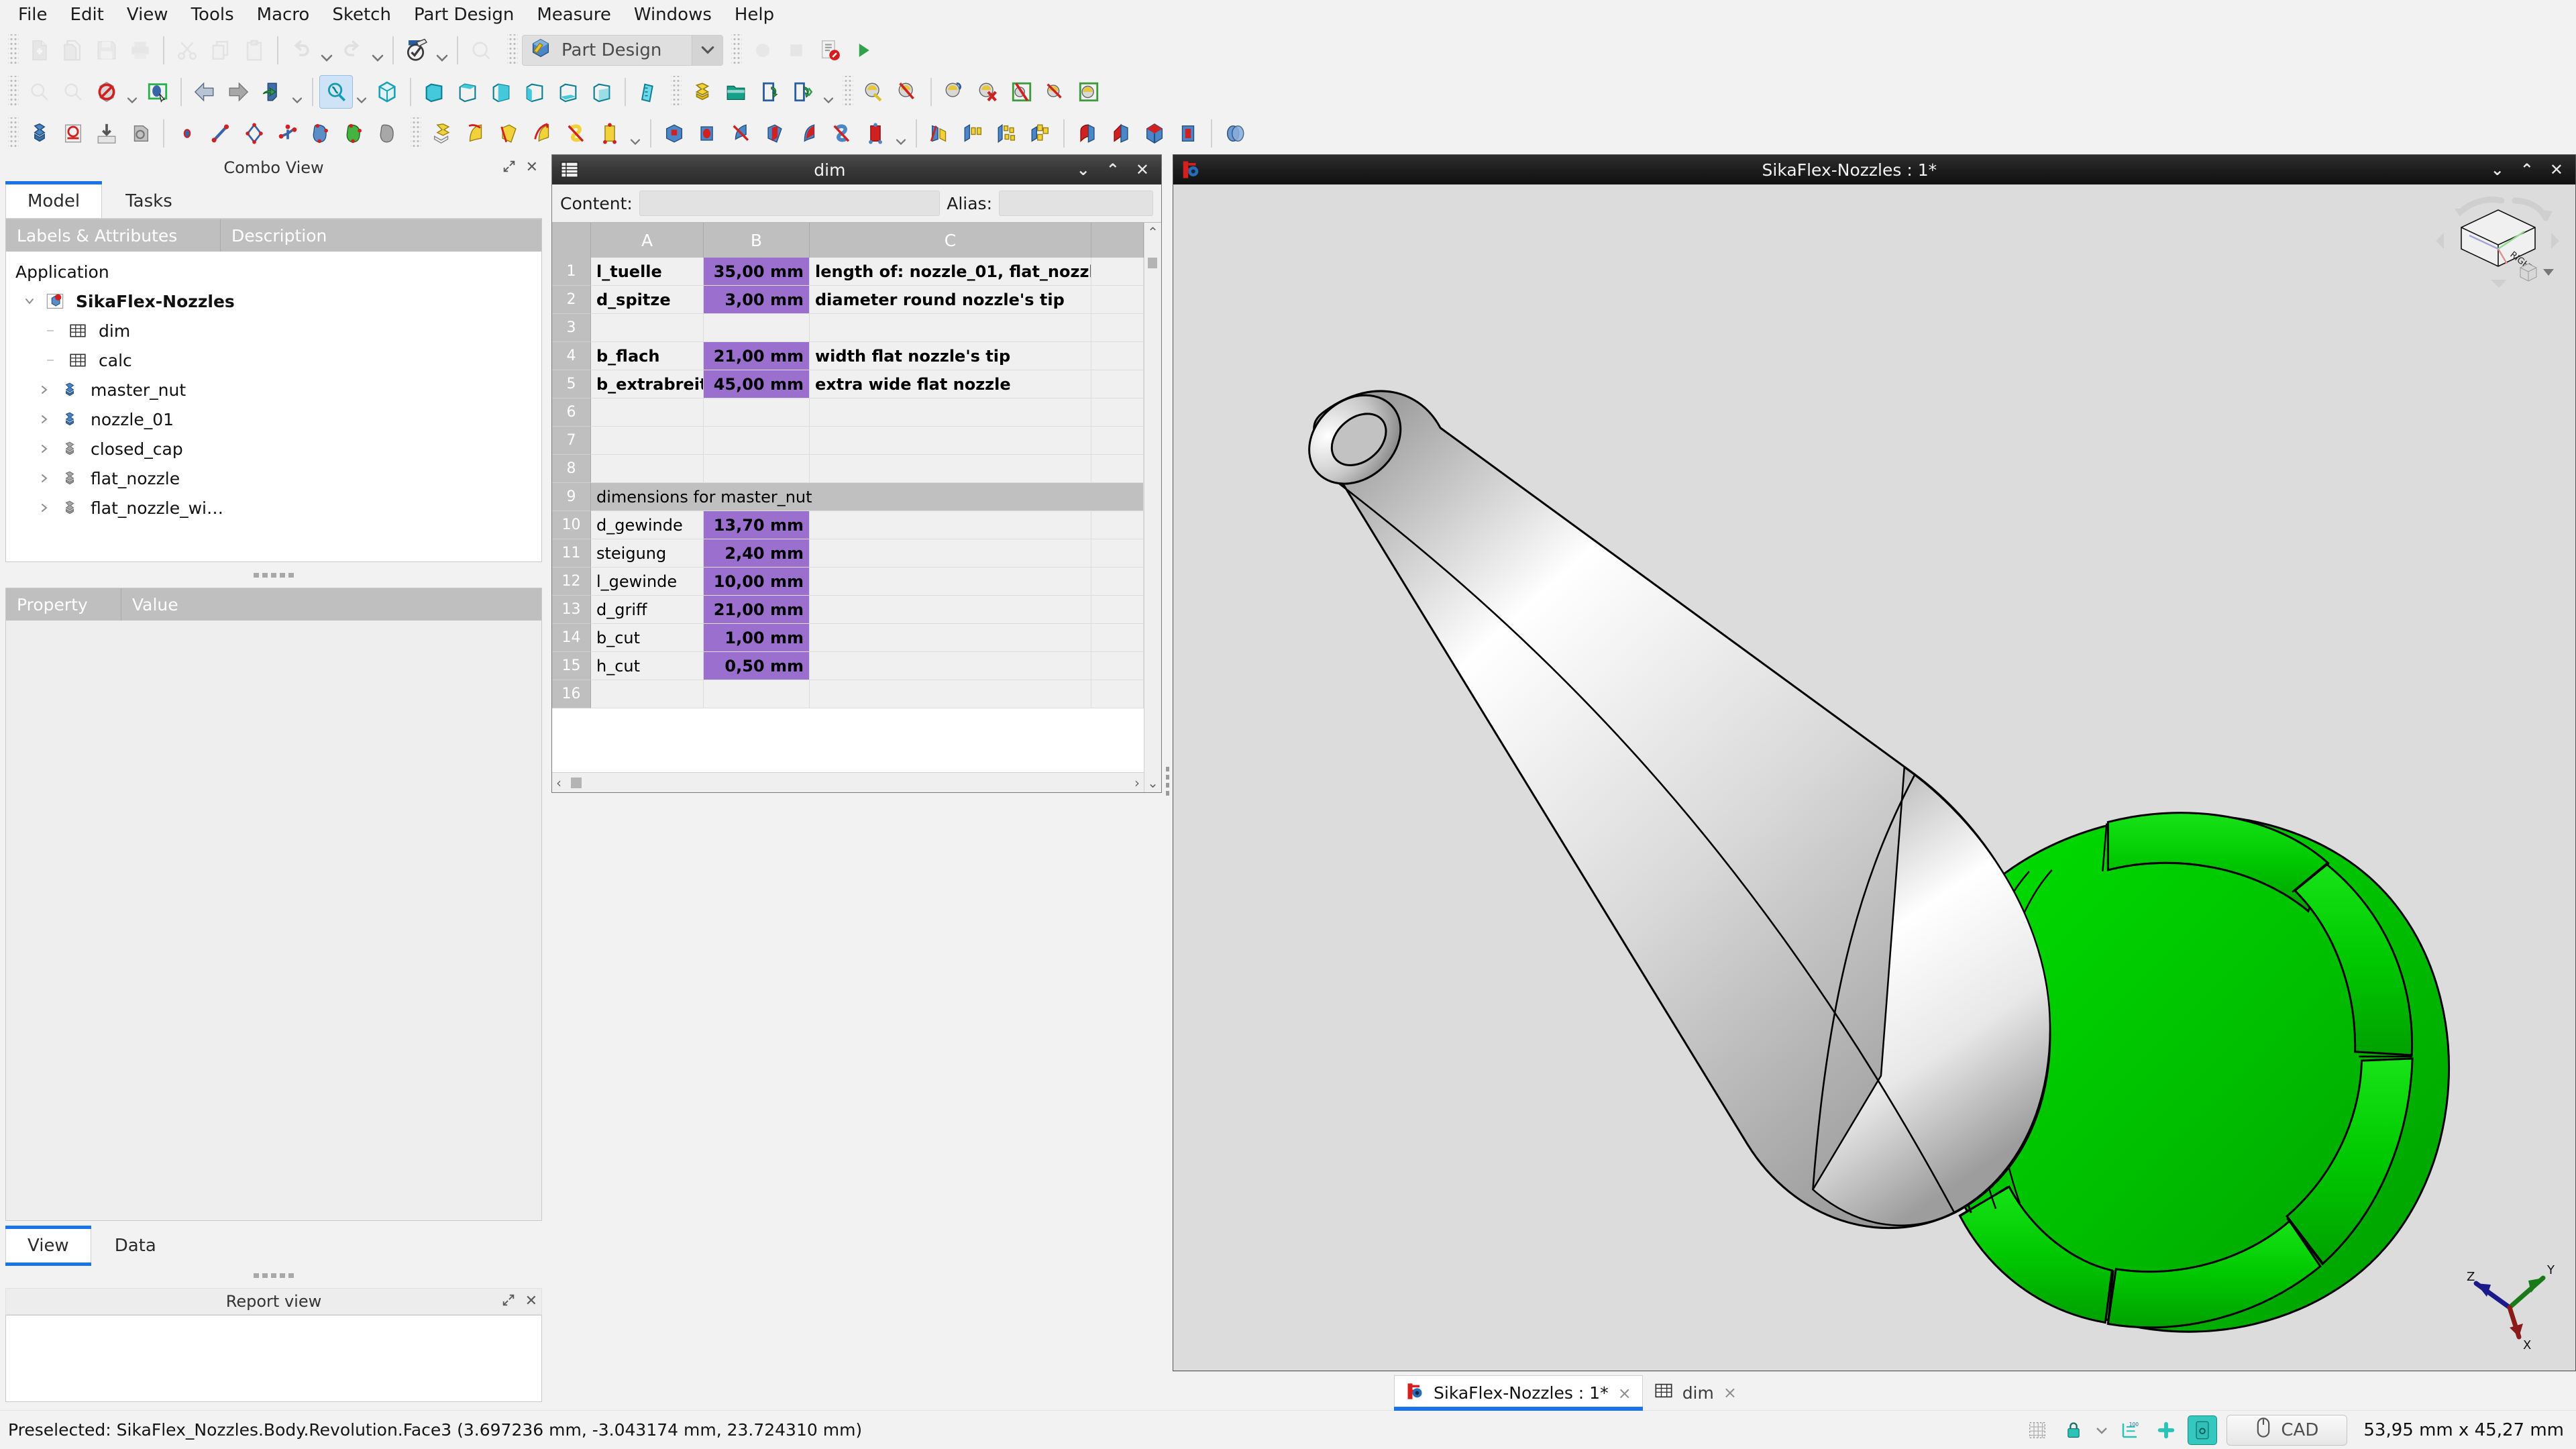 This screenshot has width=2576, height=1449. Describe the element at coordinates (54, 199) in the screenshot. I see `tab-model: Model` at that location.